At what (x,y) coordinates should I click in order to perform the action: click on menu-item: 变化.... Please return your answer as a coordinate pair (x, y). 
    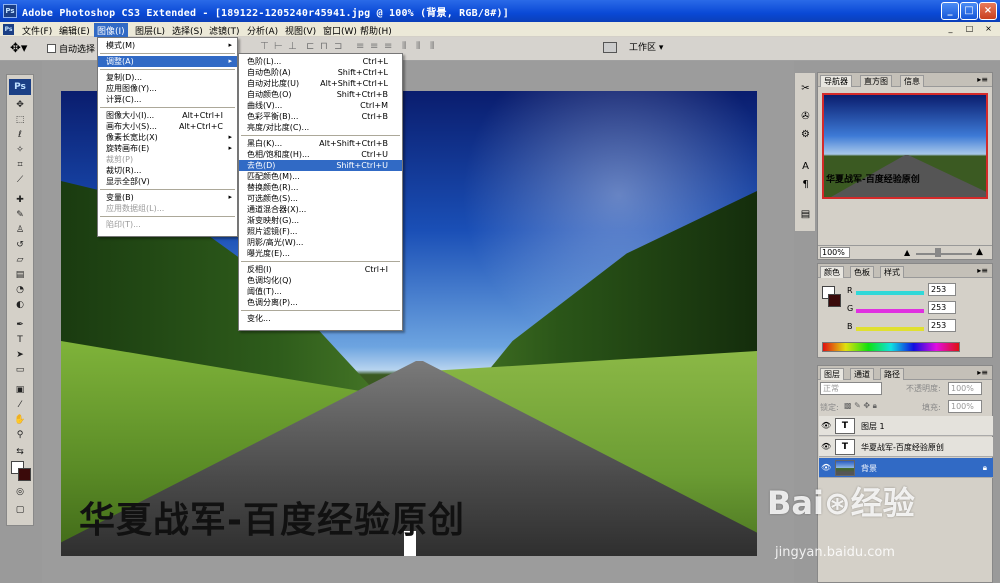
    Looking at the image, I should click on (320, 318).